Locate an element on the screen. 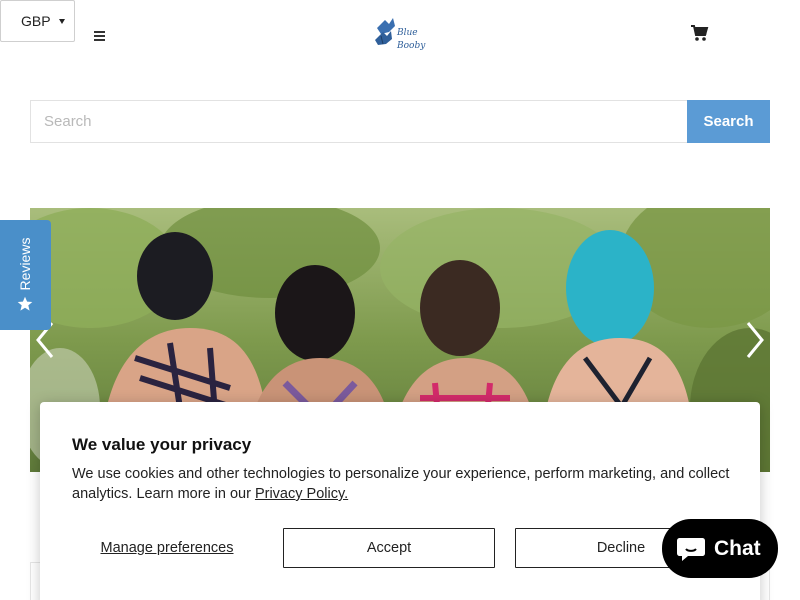 The height and width of the screenshot is (600, 800). chat-label: Chat is located at coordinates (737, 548).